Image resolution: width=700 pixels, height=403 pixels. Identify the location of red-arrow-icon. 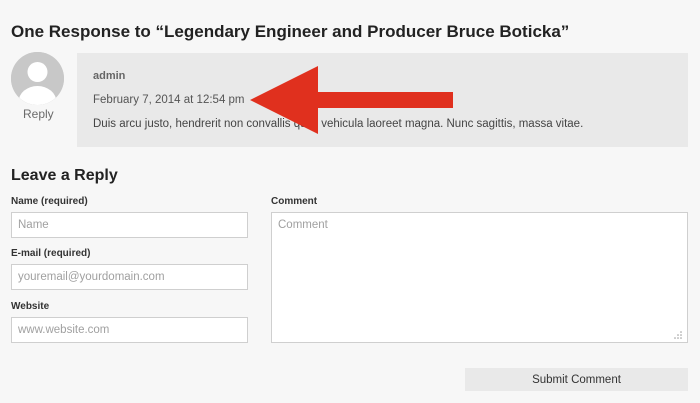
(351, 100).